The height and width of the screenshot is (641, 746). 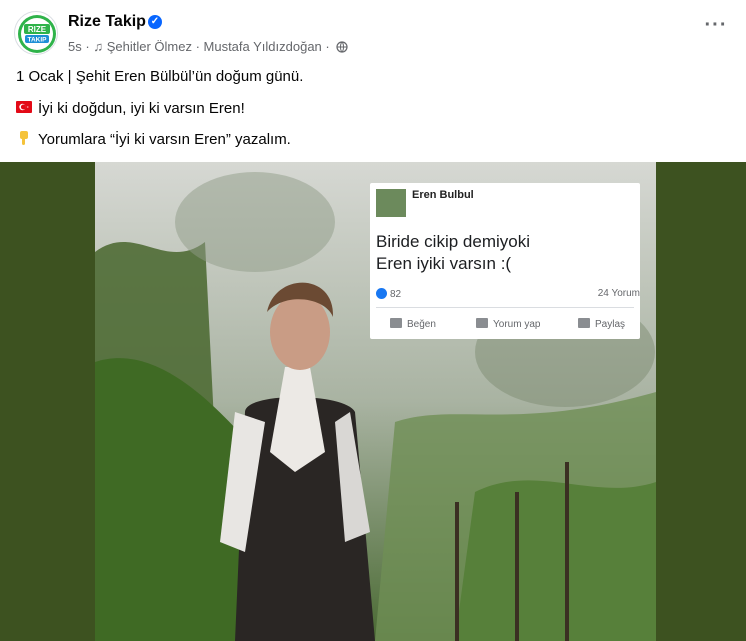 What do you see at coordinates (396, 294) in the screenshot?
I see `card-like-count: 82` at bounding box center [396, 294].